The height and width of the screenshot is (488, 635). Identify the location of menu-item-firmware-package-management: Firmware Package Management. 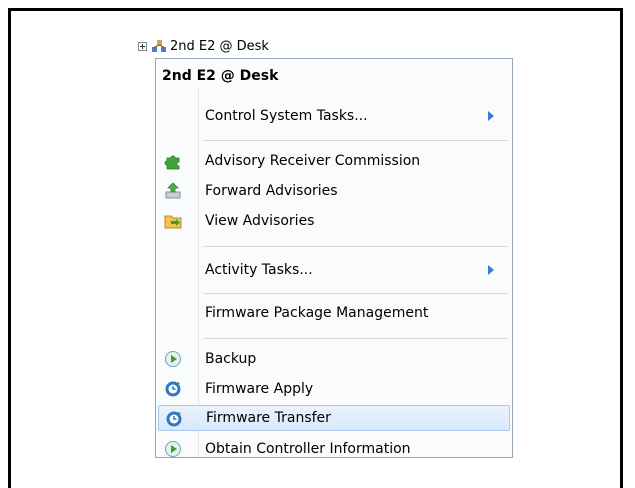
(334, 313).